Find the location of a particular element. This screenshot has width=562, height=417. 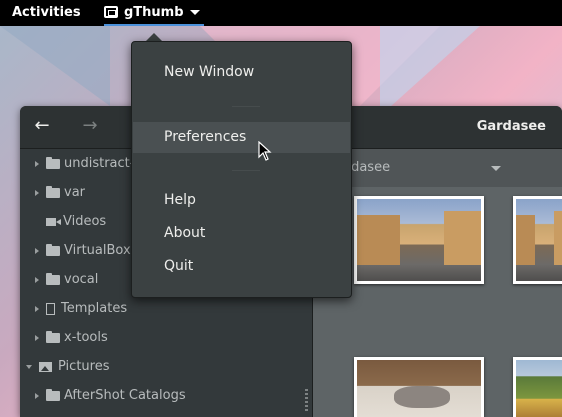

tree-item-label: x-tools is located at coordinates (86, 337).